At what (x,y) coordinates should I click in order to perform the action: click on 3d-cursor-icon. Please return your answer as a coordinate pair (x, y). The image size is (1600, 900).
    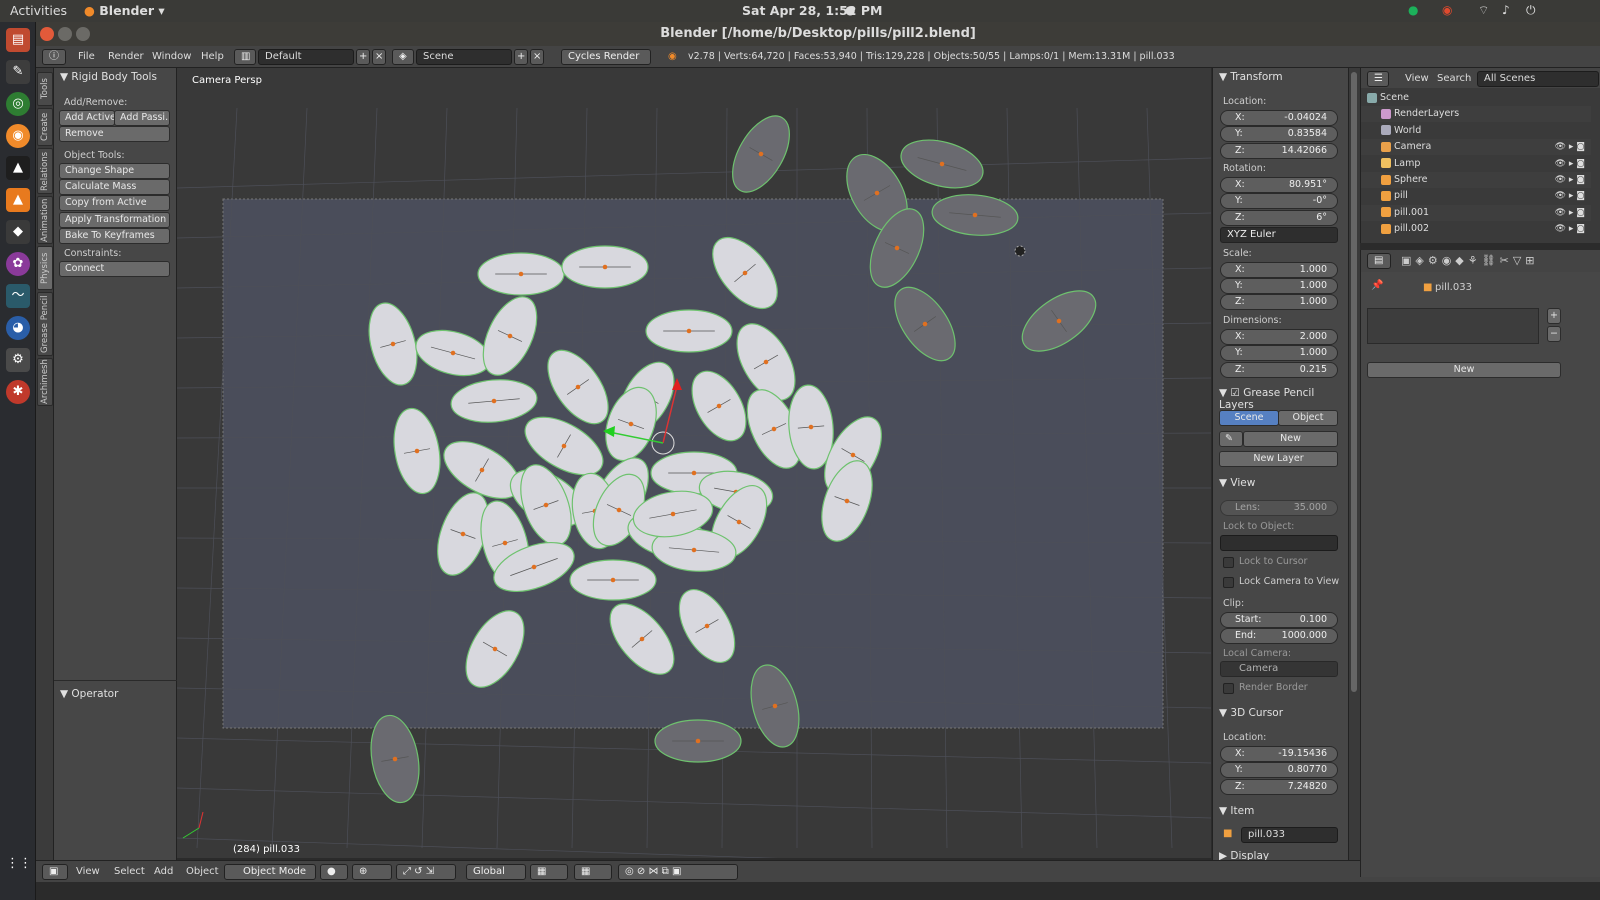
    Looking at the image, I should click on (1020, 251).